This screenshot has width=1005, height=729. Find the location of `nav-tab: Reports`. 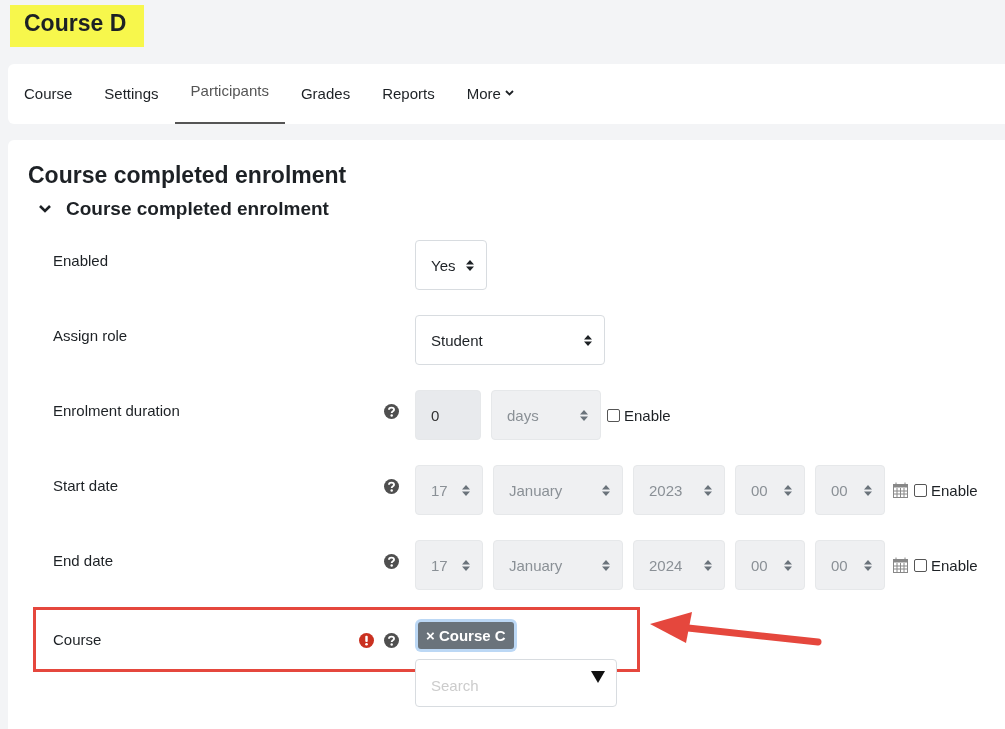

nav-tab: Reports is located at coordinates (408, 94).